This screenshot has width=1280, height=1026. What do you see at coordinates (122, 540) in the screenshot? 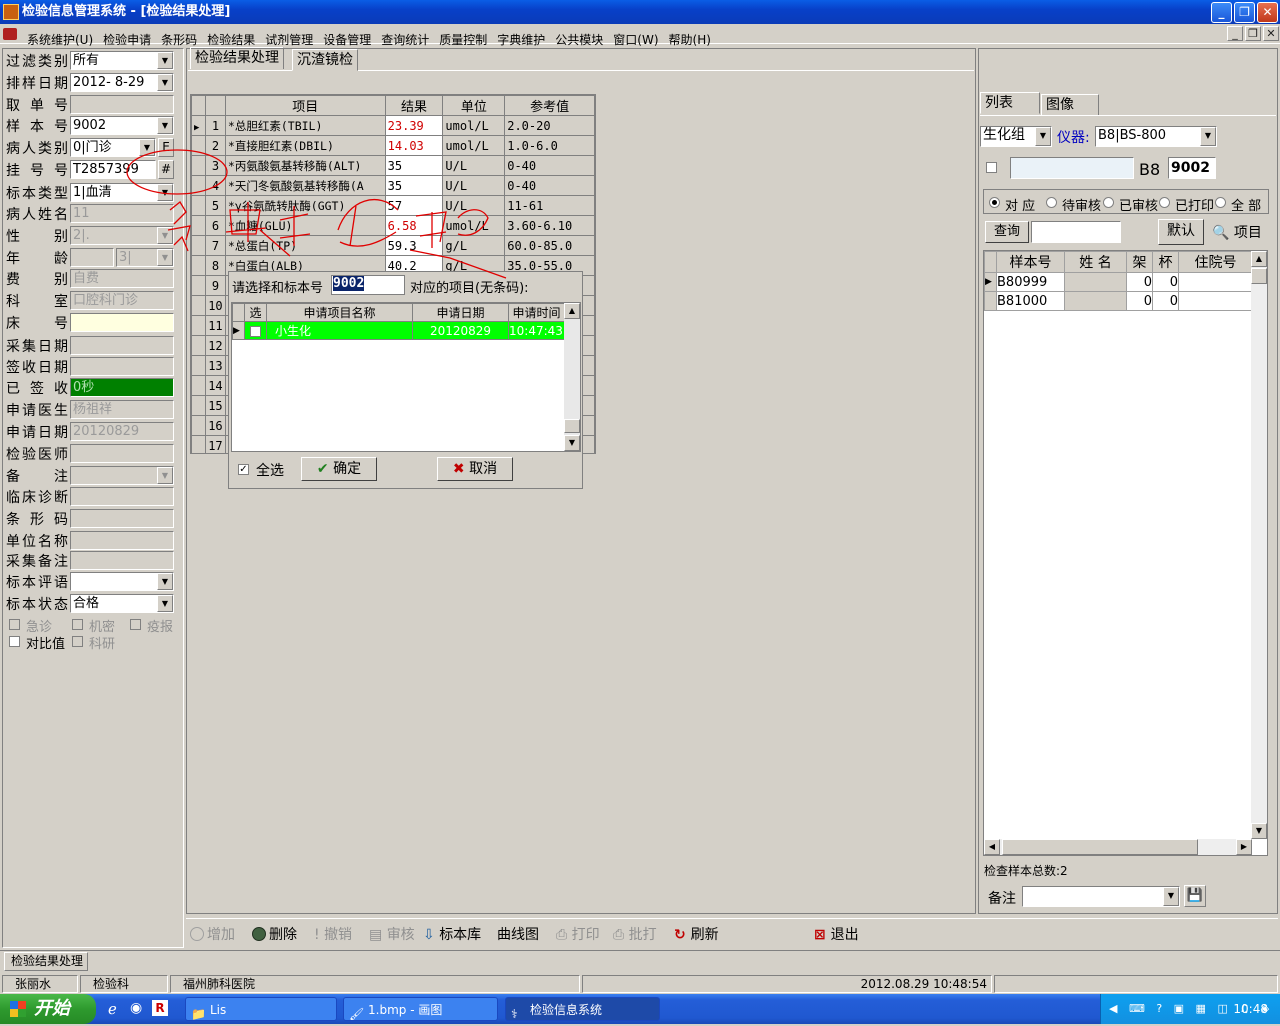
I see `unit-name-field` at bounding box center [122, 540].